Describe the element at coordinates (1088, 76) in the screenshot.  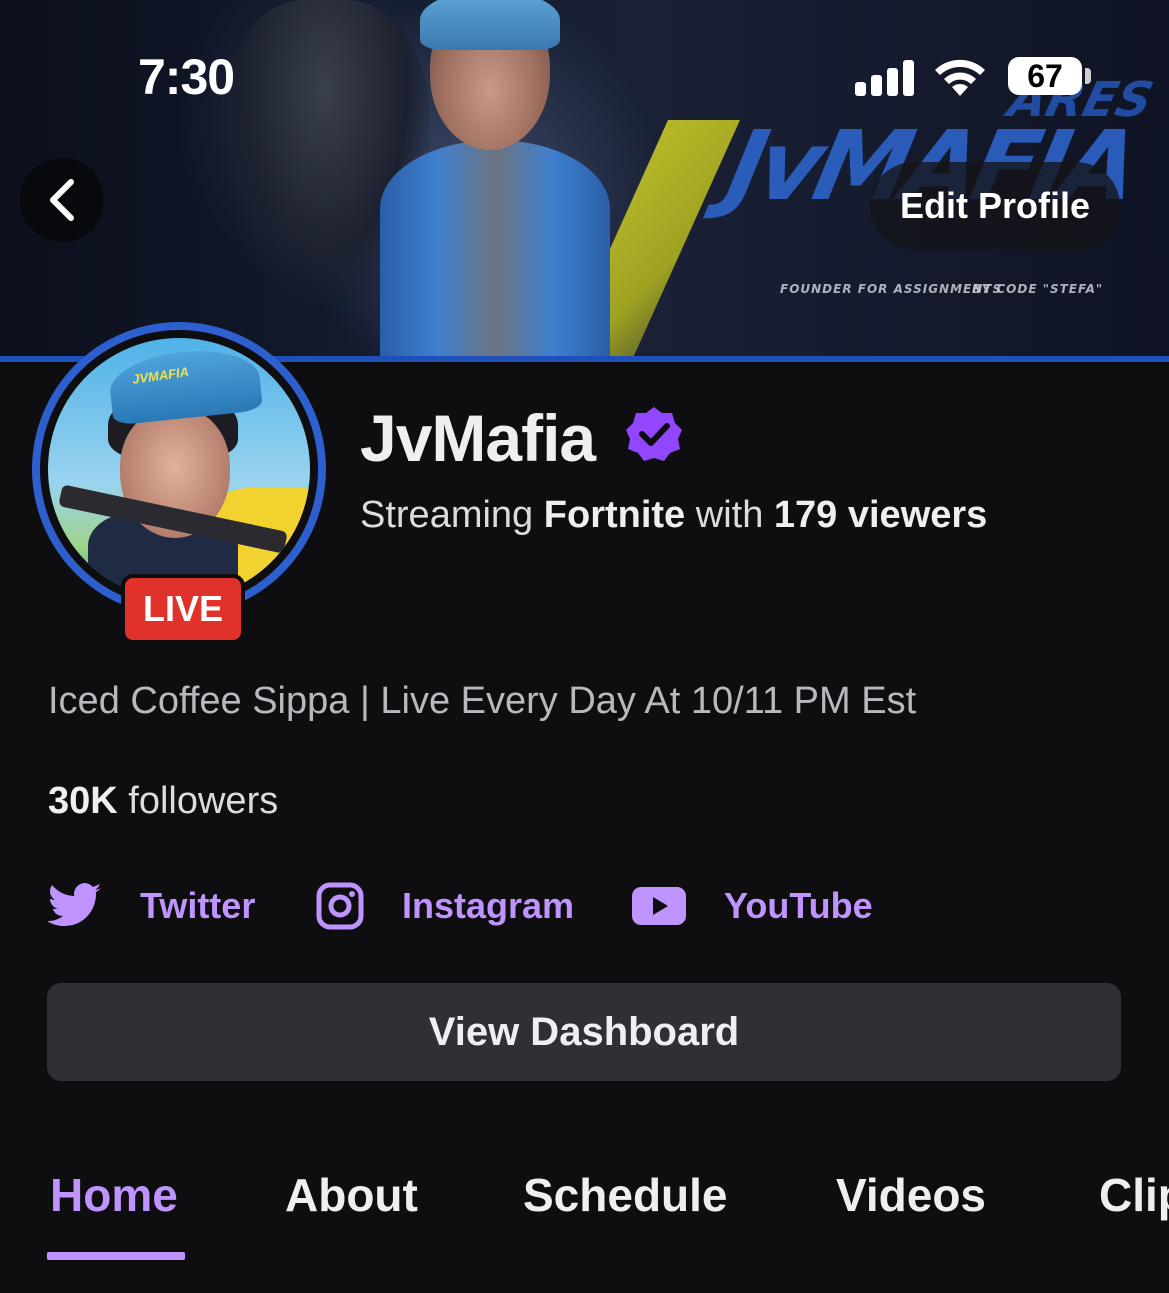
I see `battery-tip` at that location.